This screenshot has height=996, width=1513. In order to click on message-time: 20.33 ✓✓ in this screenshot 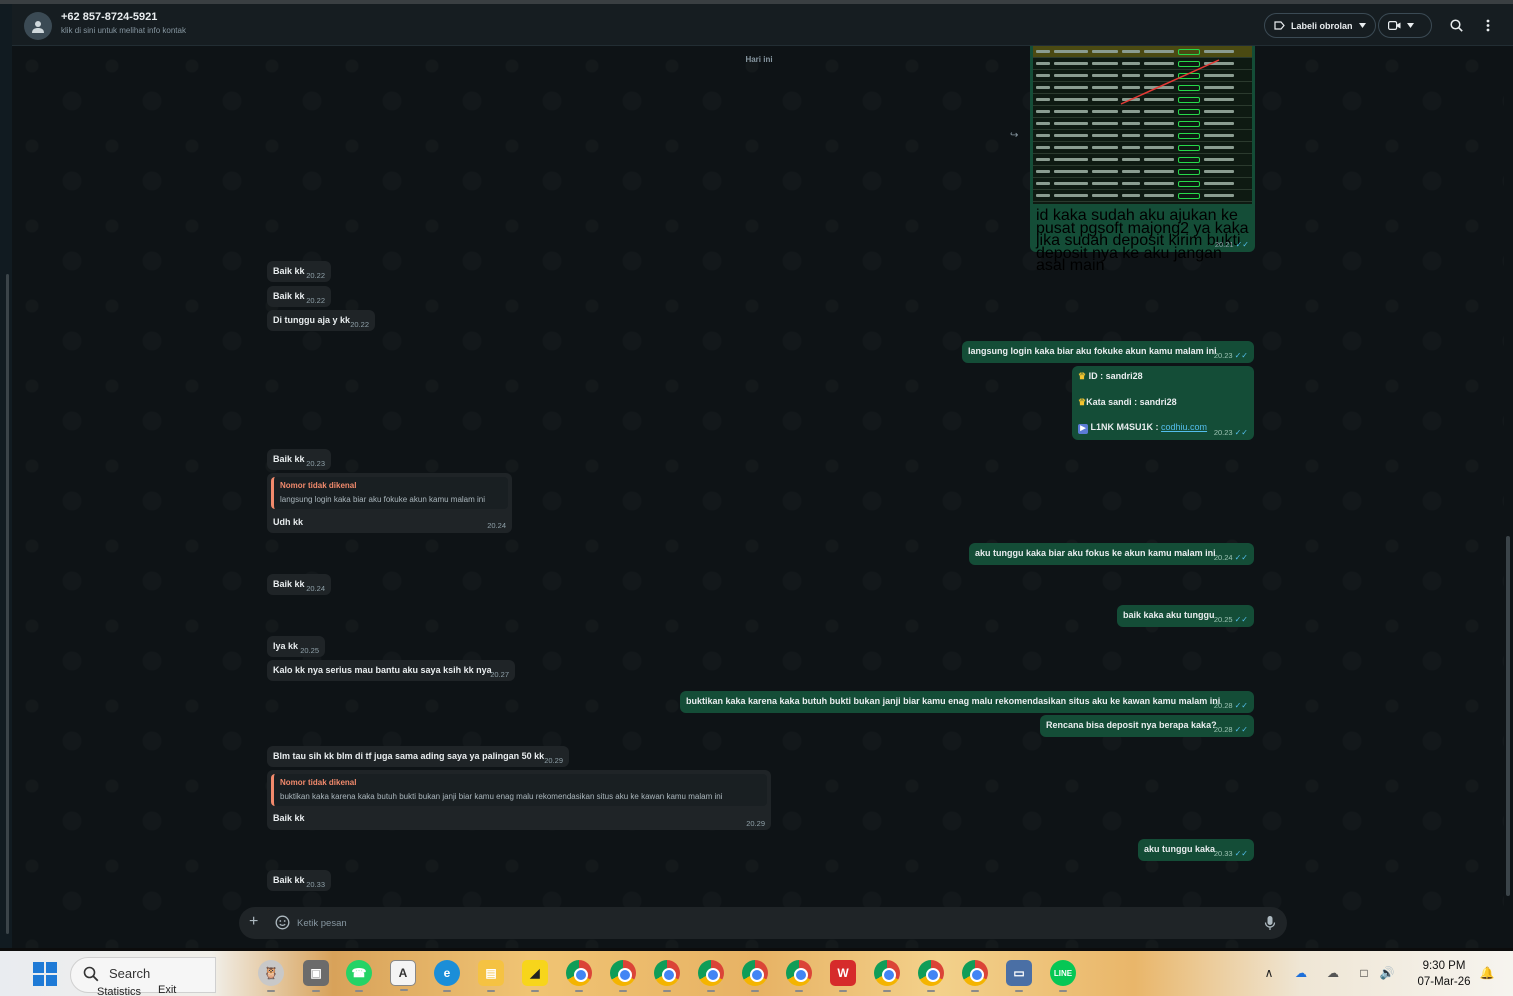, I will do `click(1230, 853)`.